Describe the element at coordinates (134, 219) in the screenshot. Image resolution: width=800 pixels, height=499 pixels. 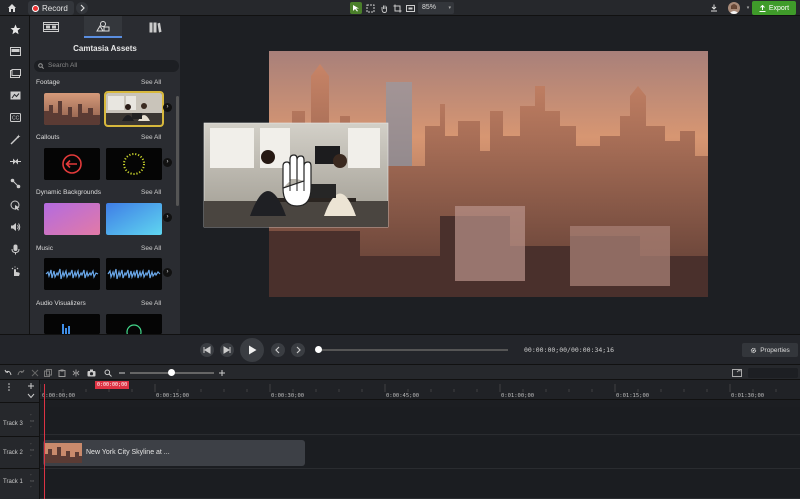
I see `background-thumbnail-blue` at that location.